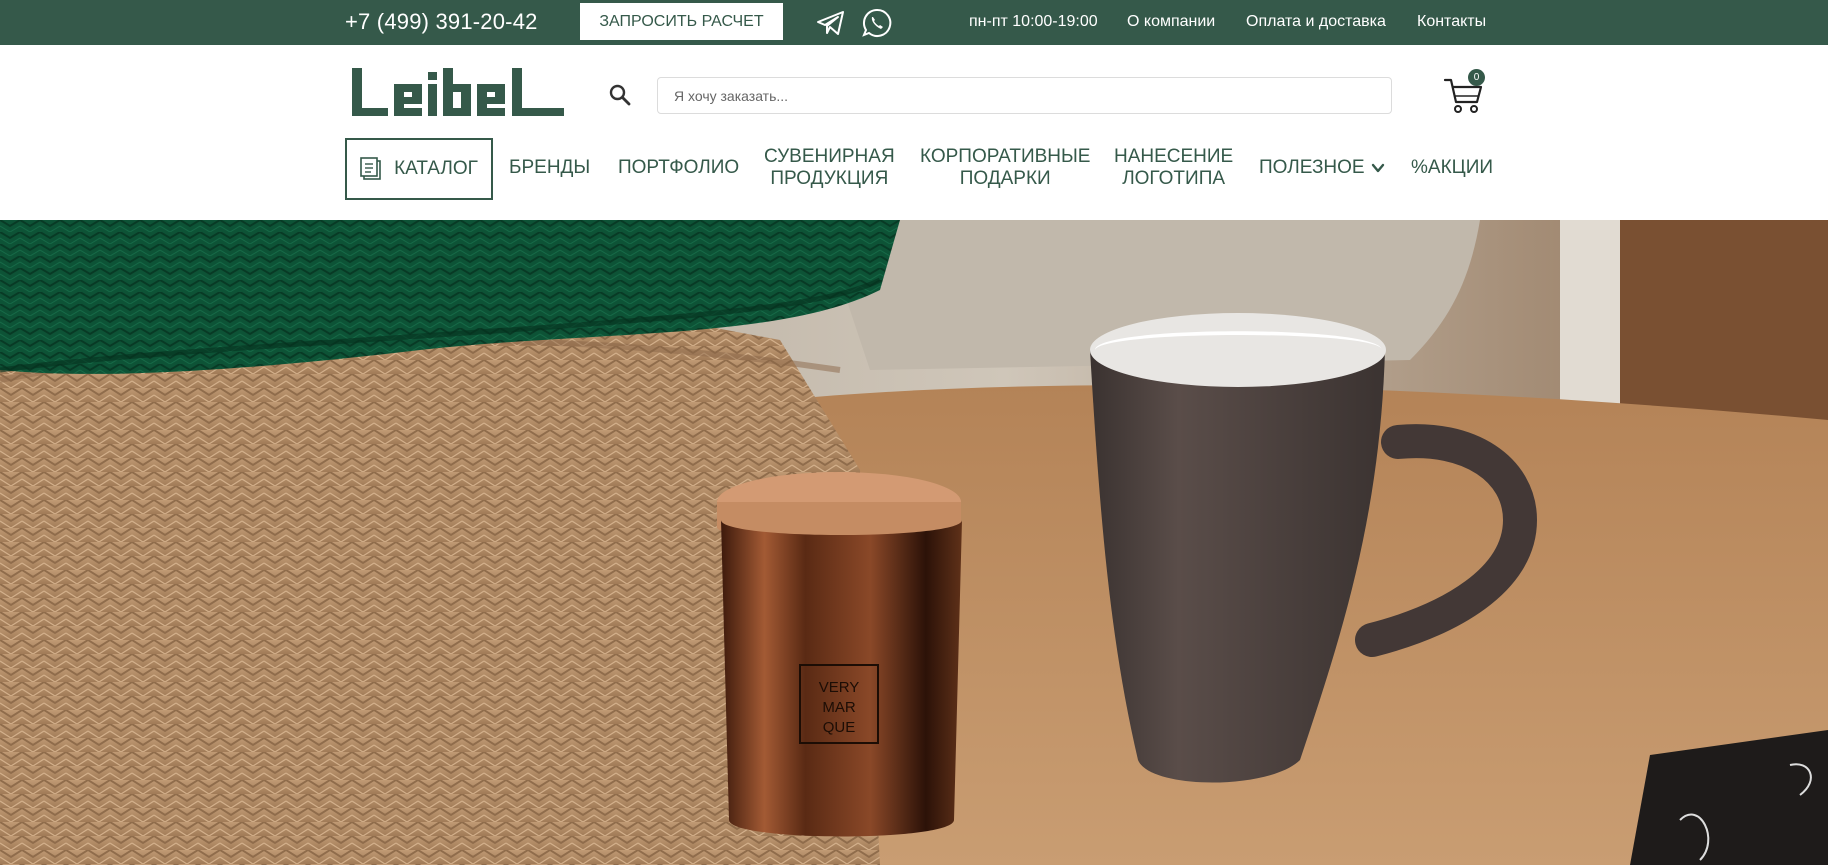 This screenshot has height=865, width=1828. Describe the element at coordinates (1171, 22) in the screenshot. I see `nav-link-about: О компании` at that location.